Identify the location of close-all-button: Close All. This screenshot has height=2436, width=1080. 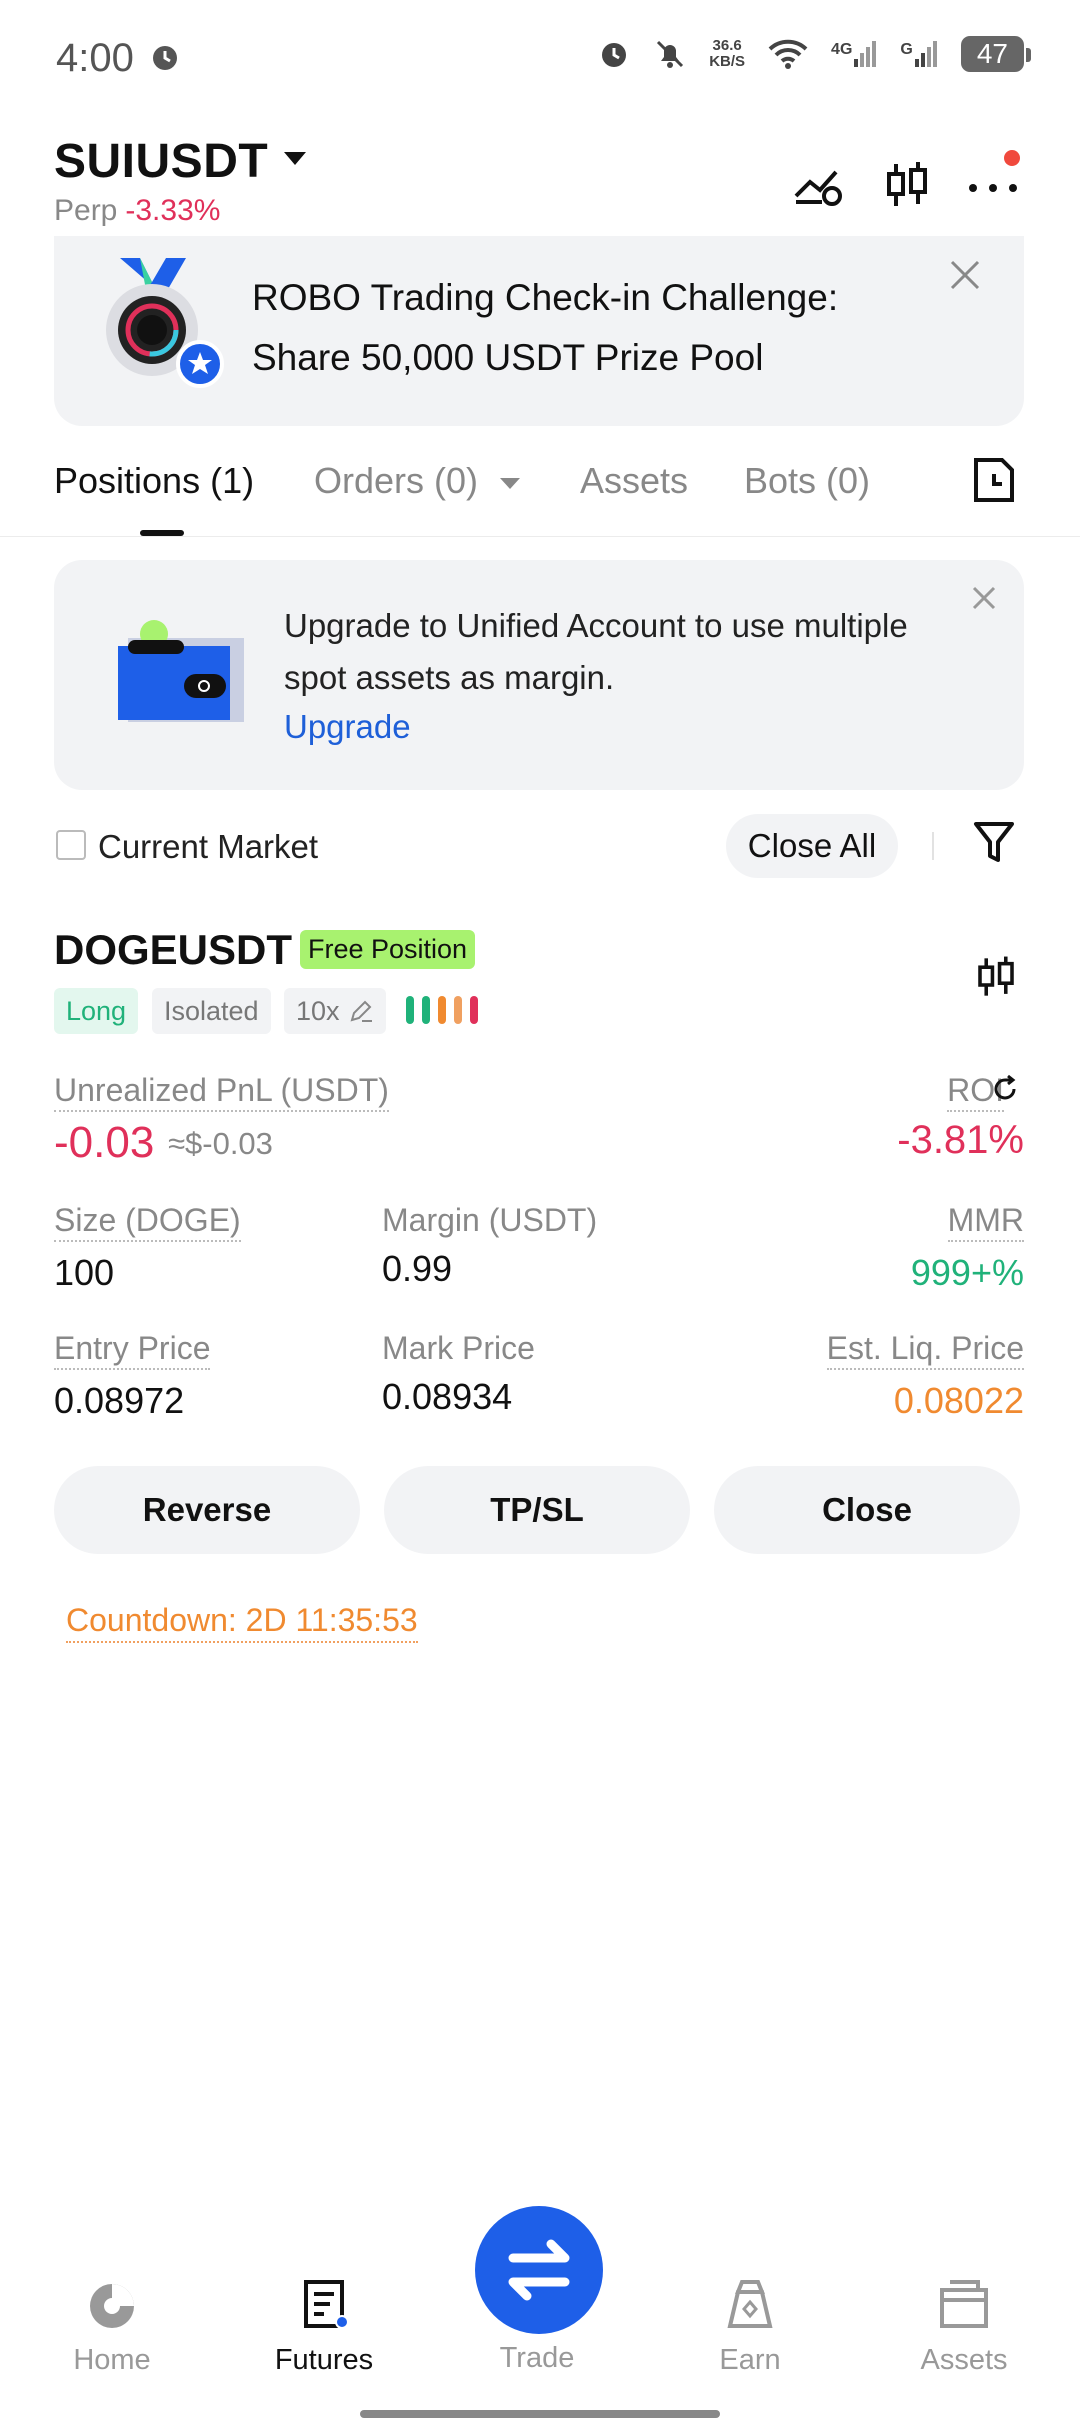
(812, 846).